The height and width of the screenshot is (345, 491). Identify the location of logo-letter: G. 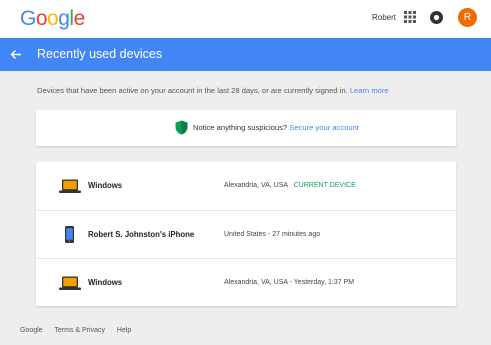
(28, 18).